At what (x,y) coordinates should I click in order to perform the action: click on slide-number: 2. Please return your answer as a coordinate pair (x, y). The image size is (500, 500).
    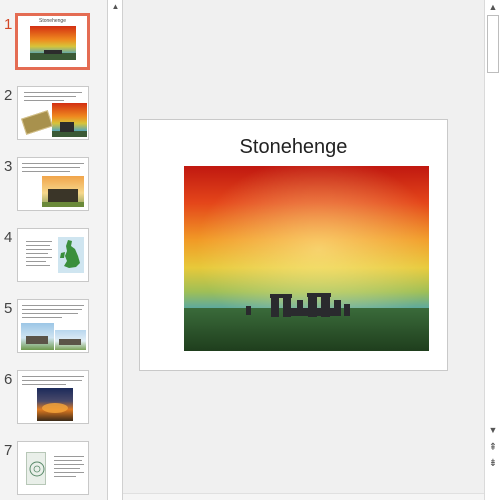
    Looking at the image, I should click on (8, 95).